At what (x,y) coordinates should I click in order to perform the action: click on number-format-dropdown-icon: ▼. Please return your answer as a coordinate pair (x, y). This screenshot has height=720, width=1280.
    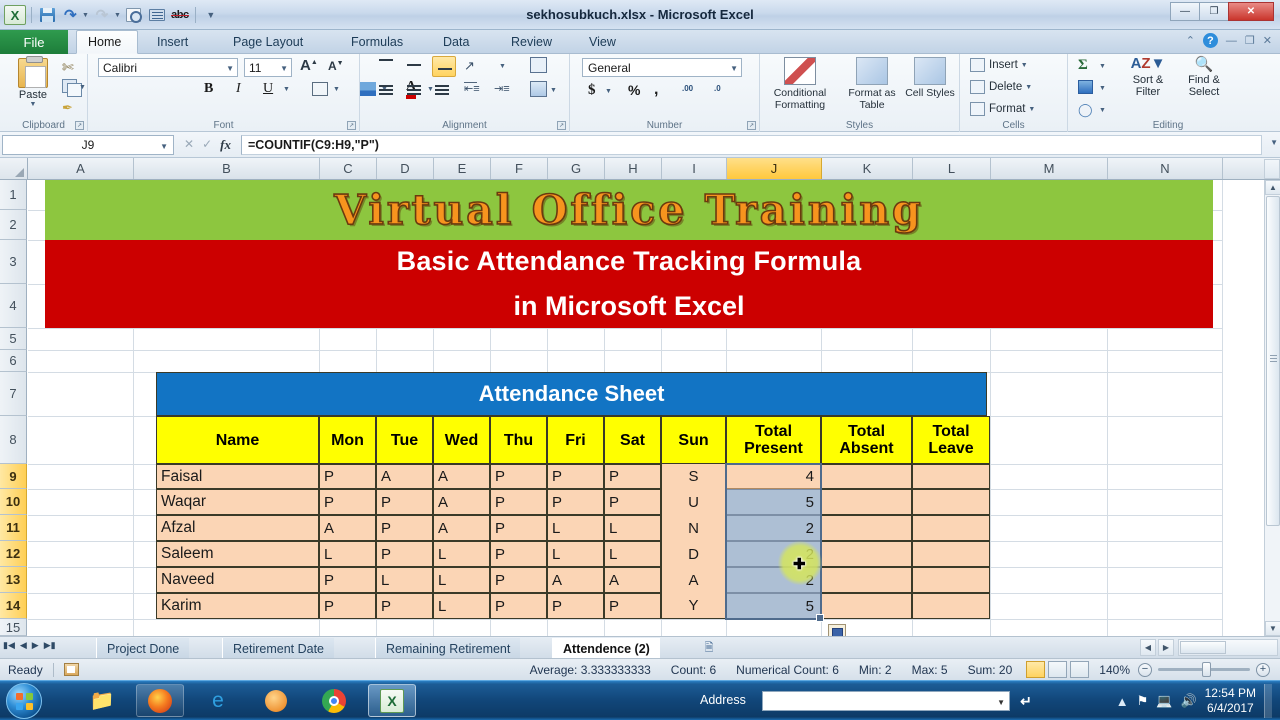
    Looking at the image, I should click on (734, 68).